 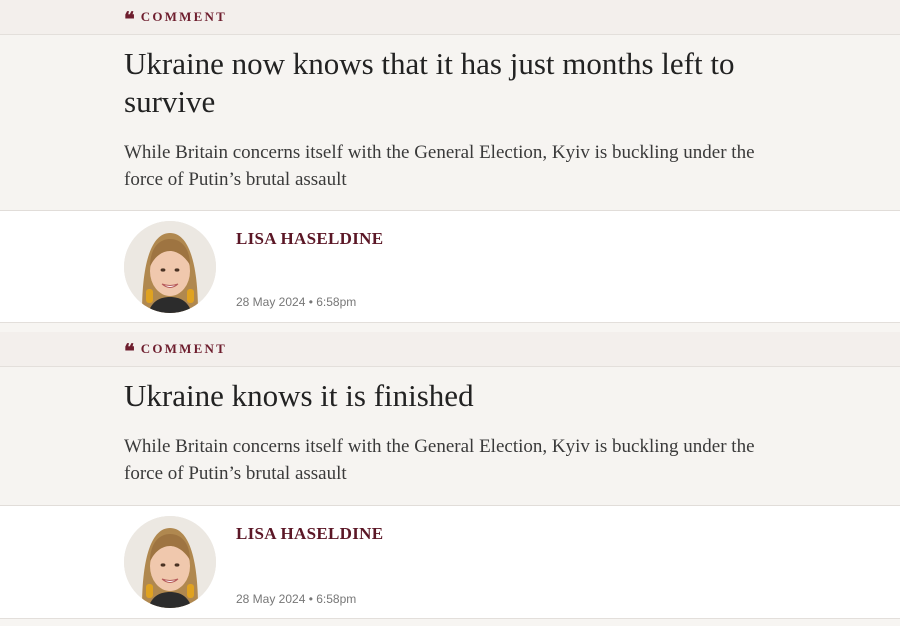 What do you see at coordinates (392, 391) in the screenshot?
I see `headline: Ukraine knows it is finished` at bounding box center [392, 391].